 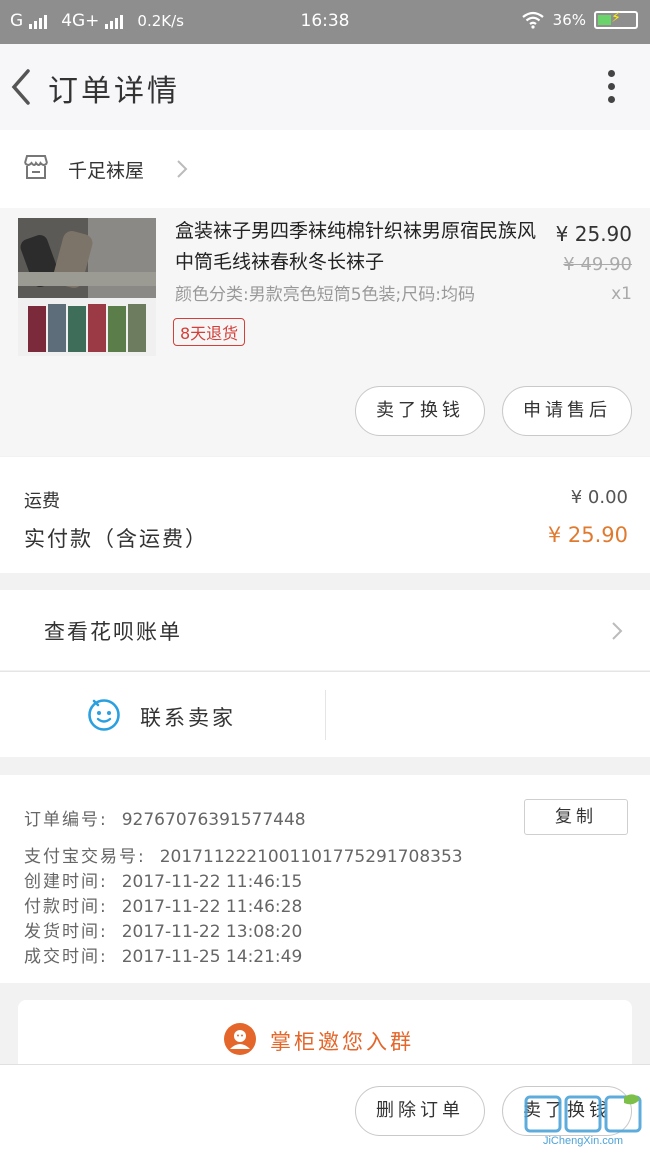 I want to click on closed-time-row: 成交时间: 2017-11-25 14:21:49, so click(x=163, y=957).